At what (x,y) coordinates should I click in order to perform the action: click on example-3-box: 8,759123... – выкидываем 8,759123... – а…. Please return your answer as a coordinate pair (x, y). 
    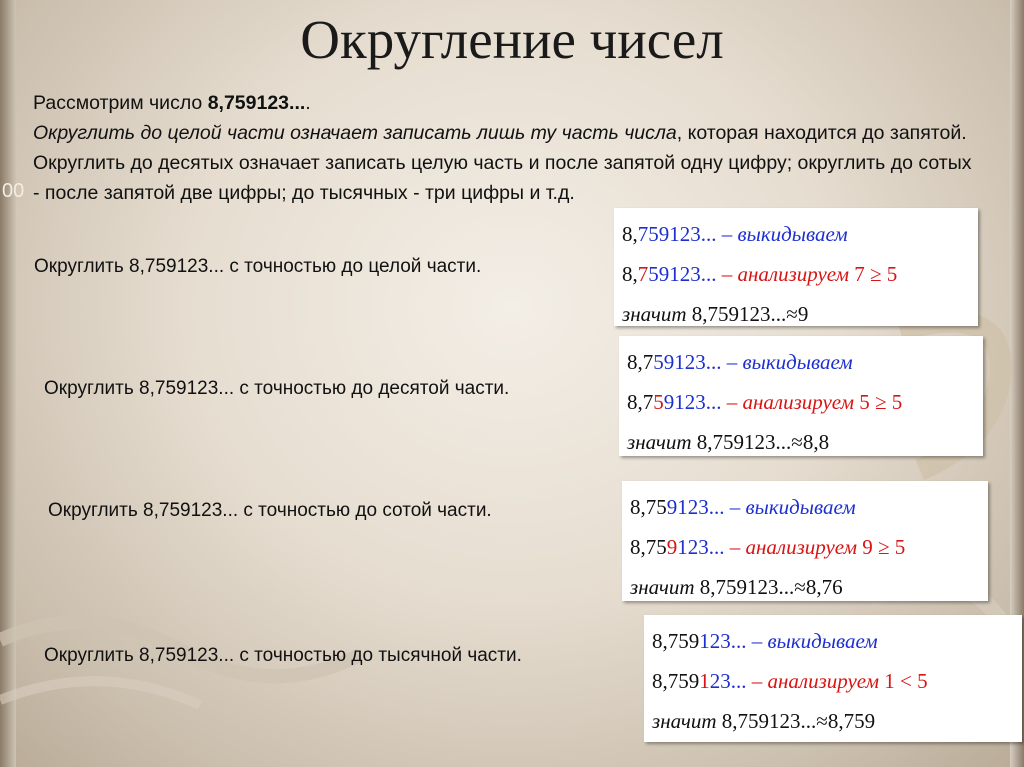
    Looking at the image, I should click on (805, 541).